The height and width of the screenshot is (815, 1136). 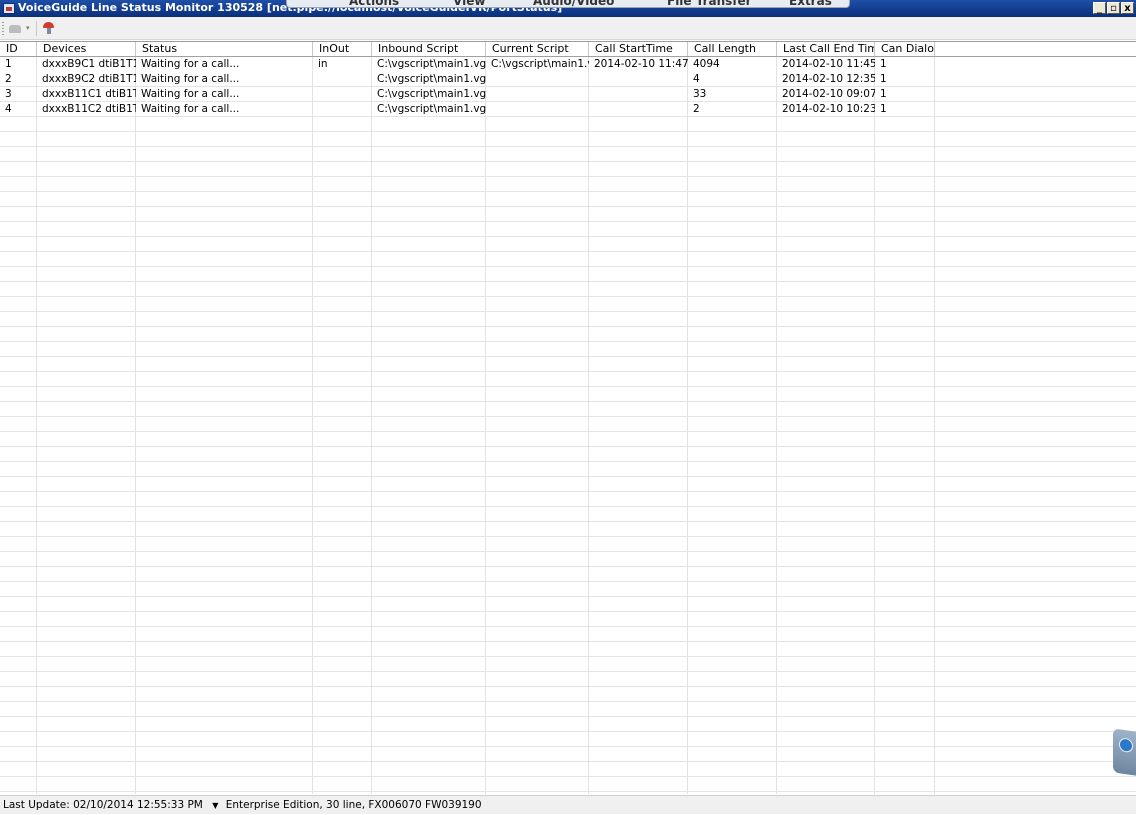 I want to click on cell-devices: dxxxB9C2 dtiB1T18, so click(x=89, y=79).